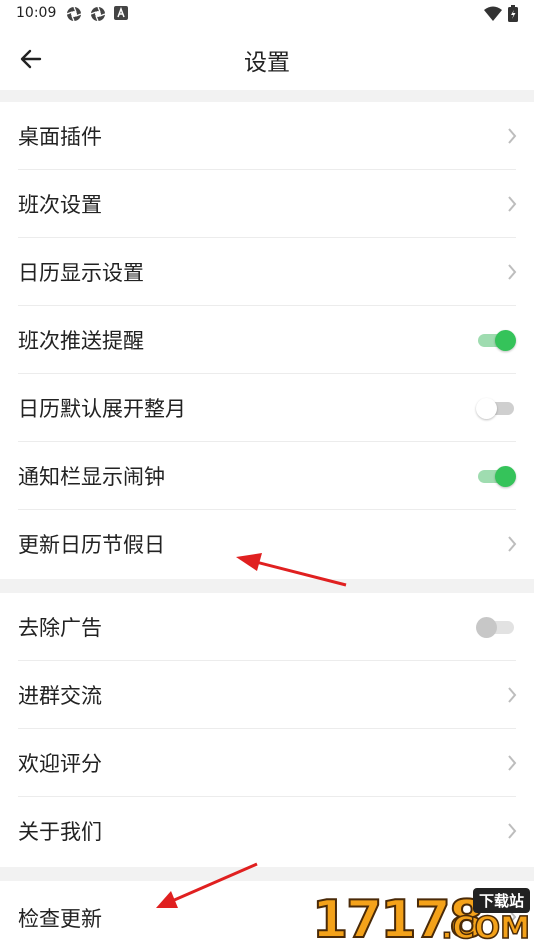 This screenshot has height=950, width=534. Describe the element at coordinates (267, 136) in the screenshot. I see `setting-desktop-widget: 桌面插件` at that location.